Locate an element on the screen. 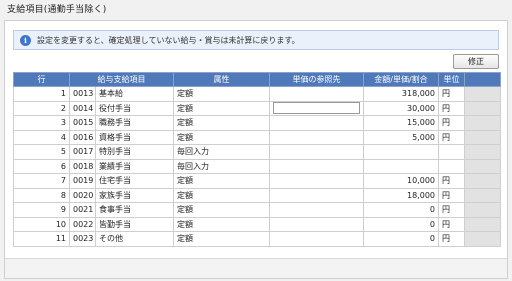  table-row: 7 0019 住宅手当 定額 10,000 円 is located at coordinates (257, 181).